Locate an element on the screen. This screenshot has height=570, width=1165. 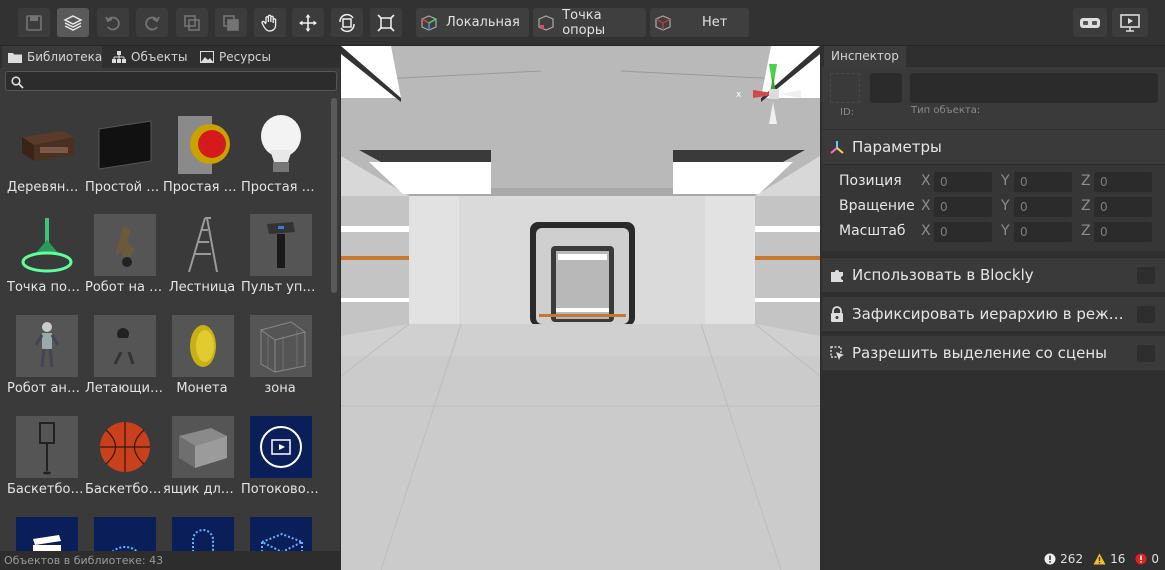
tab-objects: Объекты is located at coordinates (149, 57).